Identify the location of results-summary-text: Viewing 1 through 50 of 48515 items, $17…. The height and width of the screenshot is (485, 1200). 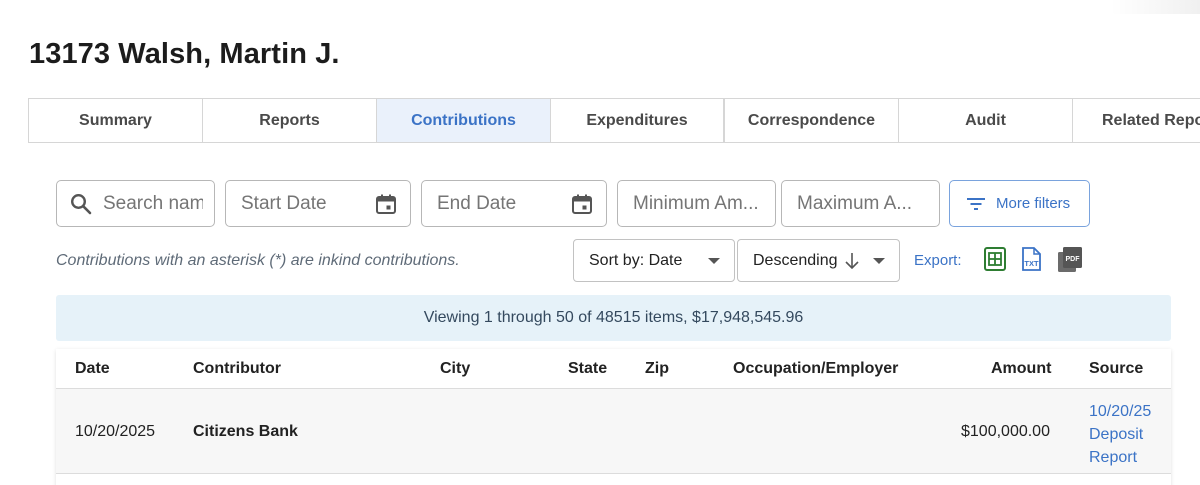
(613, 317).